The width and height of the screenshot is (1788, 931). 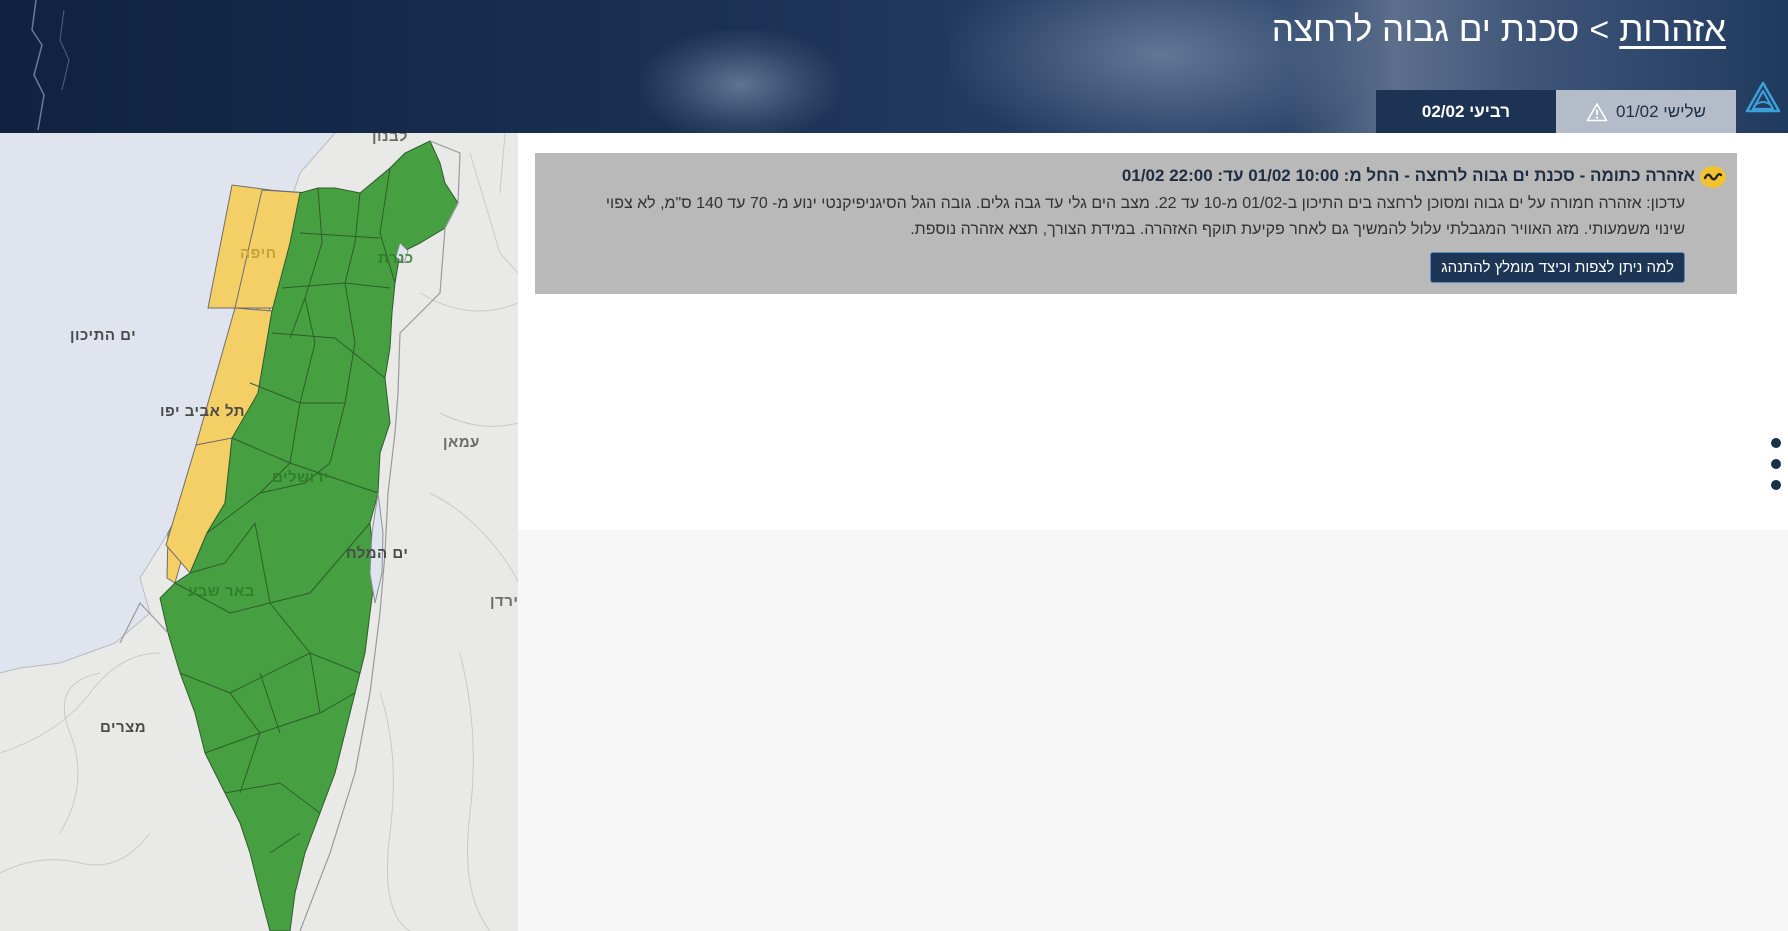 What do you see at coordinates (203, 411) in the screenshot?
I see `map-label-tel-aviv: תל אביב יפו` at bounding box center [203, 411].